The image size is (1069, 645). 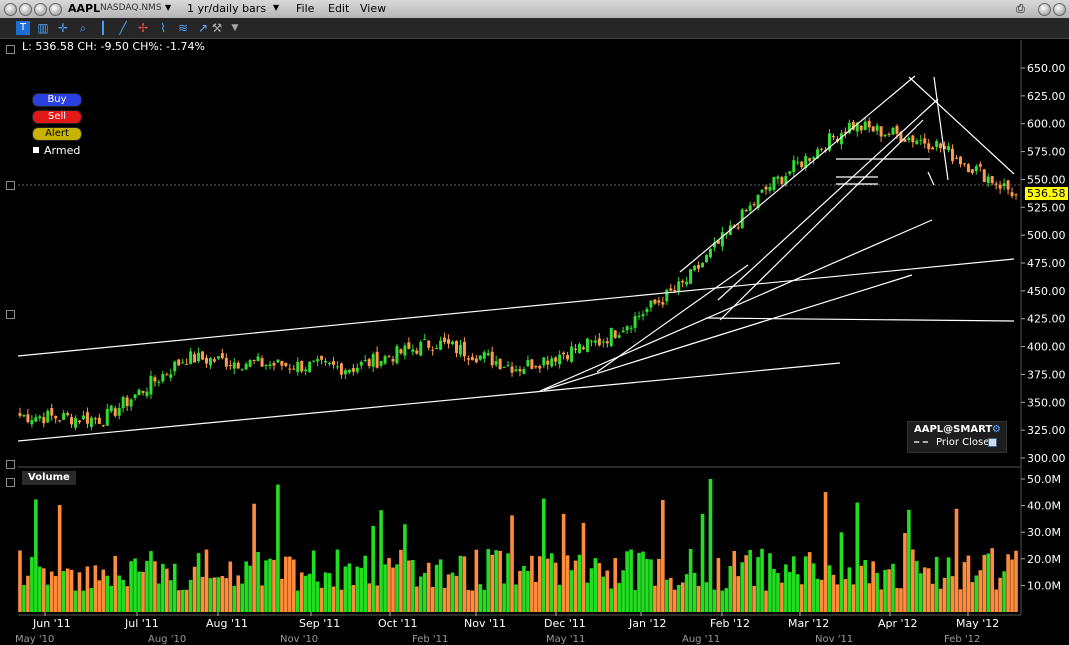 I want to click on x-tick-label: Sep '11, so click(x=319, y=623).